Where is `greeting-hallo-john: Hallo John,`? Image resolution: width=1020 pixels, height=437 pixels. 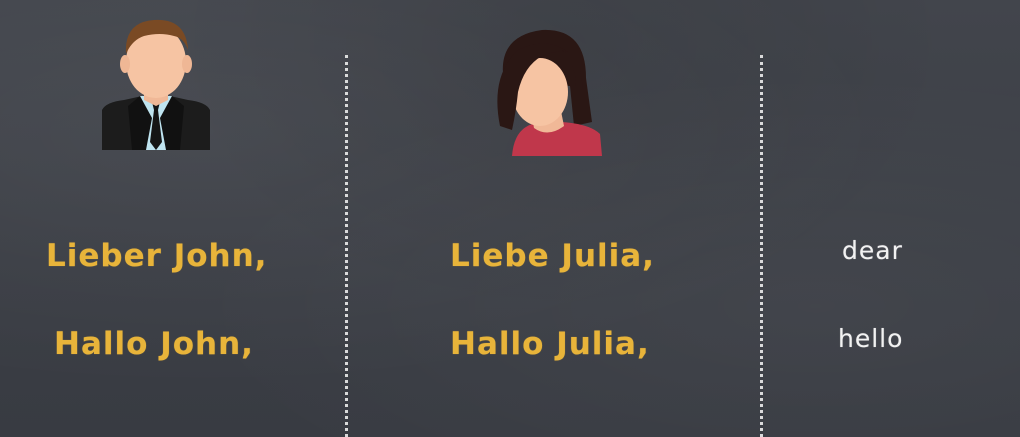
greeting-hallo-john: Hallo John, is located at coordinates (154, 344).